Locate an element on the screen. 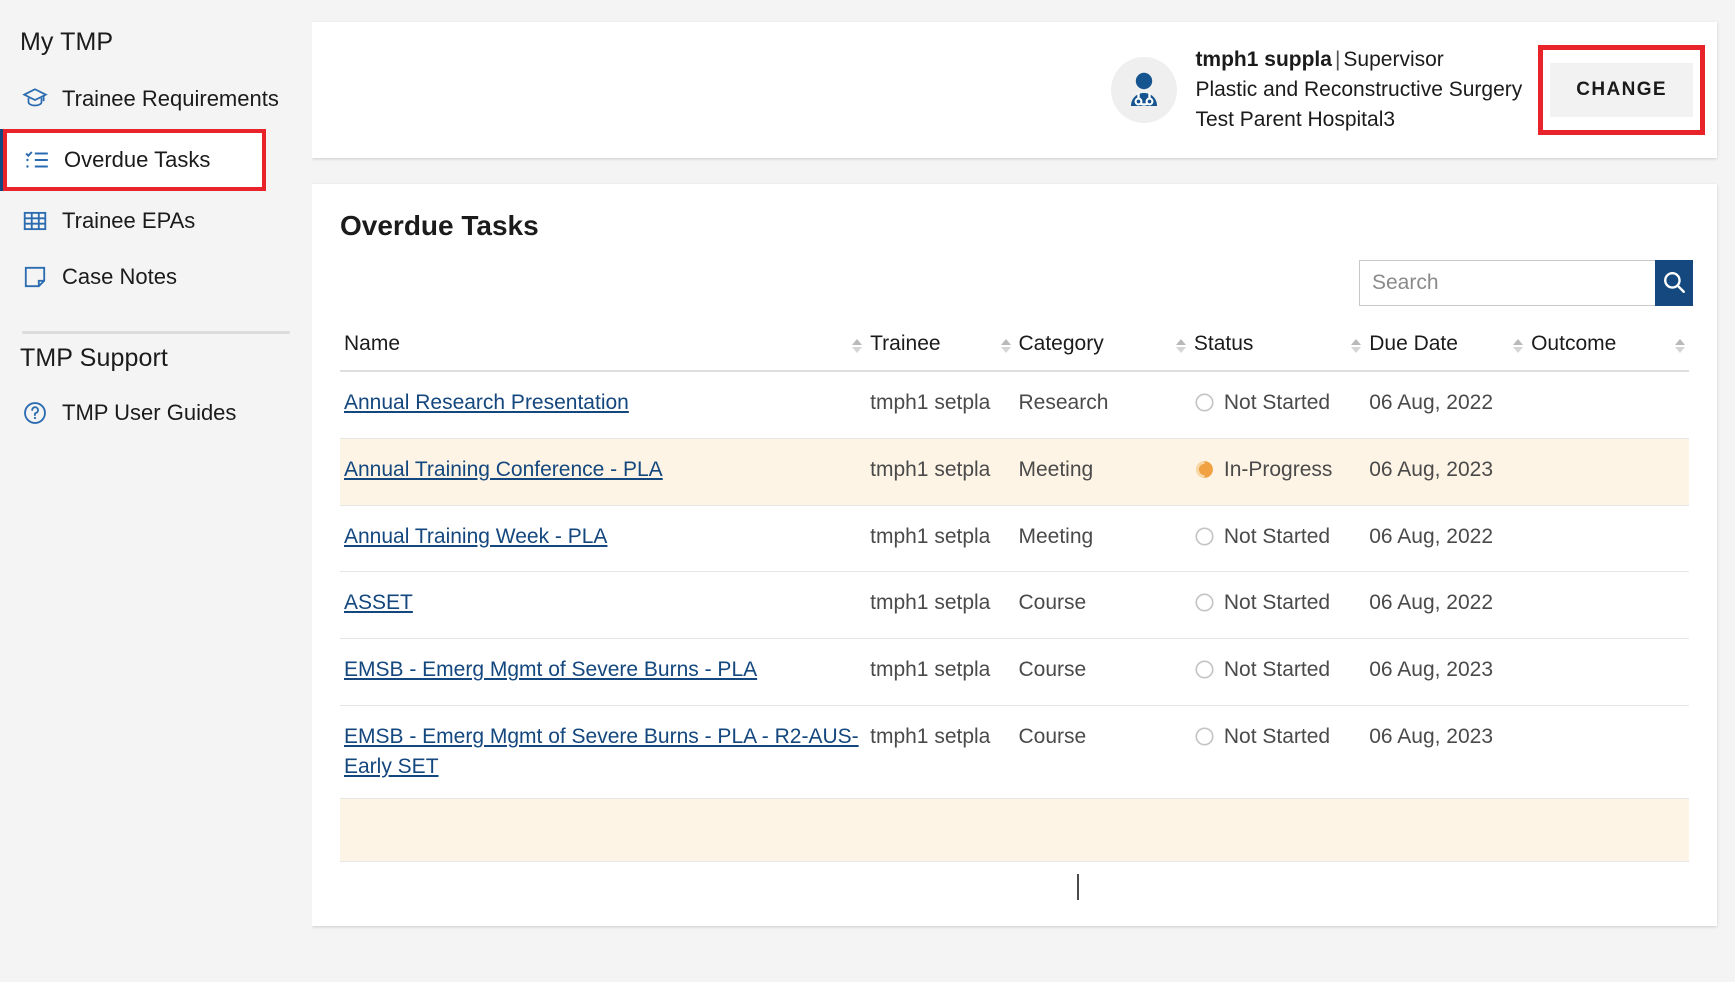 This screenshot has width=1735, height=982. sidebar-item-trainee-requirements: Trainee Requirements is located at coordinates (156, 99).